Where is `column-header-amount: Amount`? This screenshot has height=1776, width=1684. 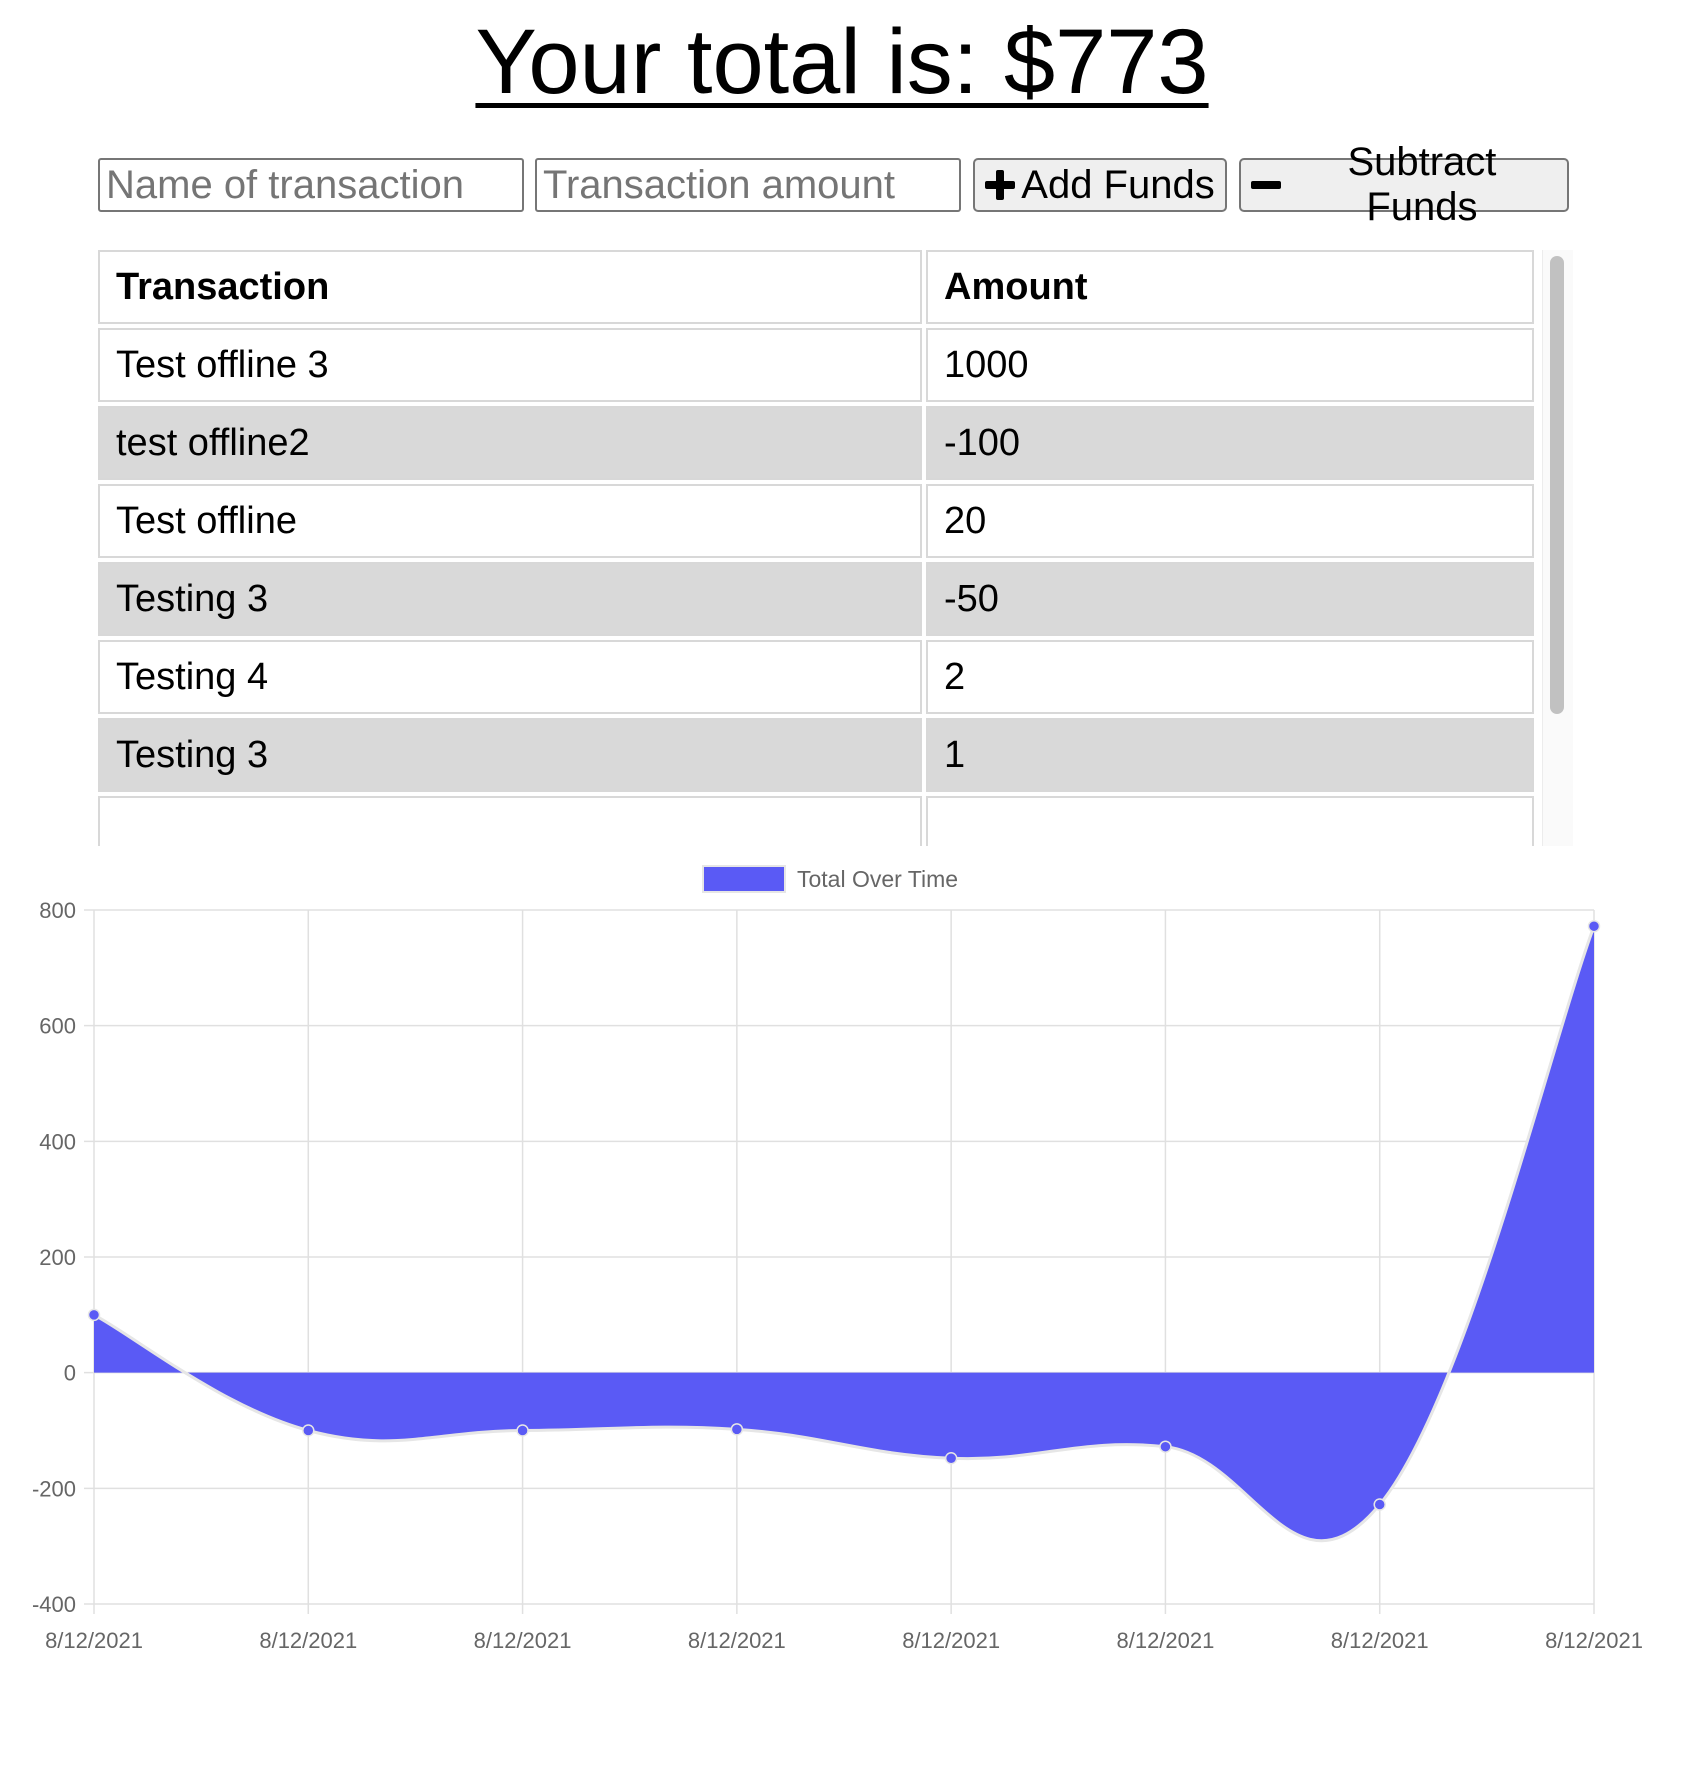 column-header-amount: Amount is located at coordinates (1230, 287).